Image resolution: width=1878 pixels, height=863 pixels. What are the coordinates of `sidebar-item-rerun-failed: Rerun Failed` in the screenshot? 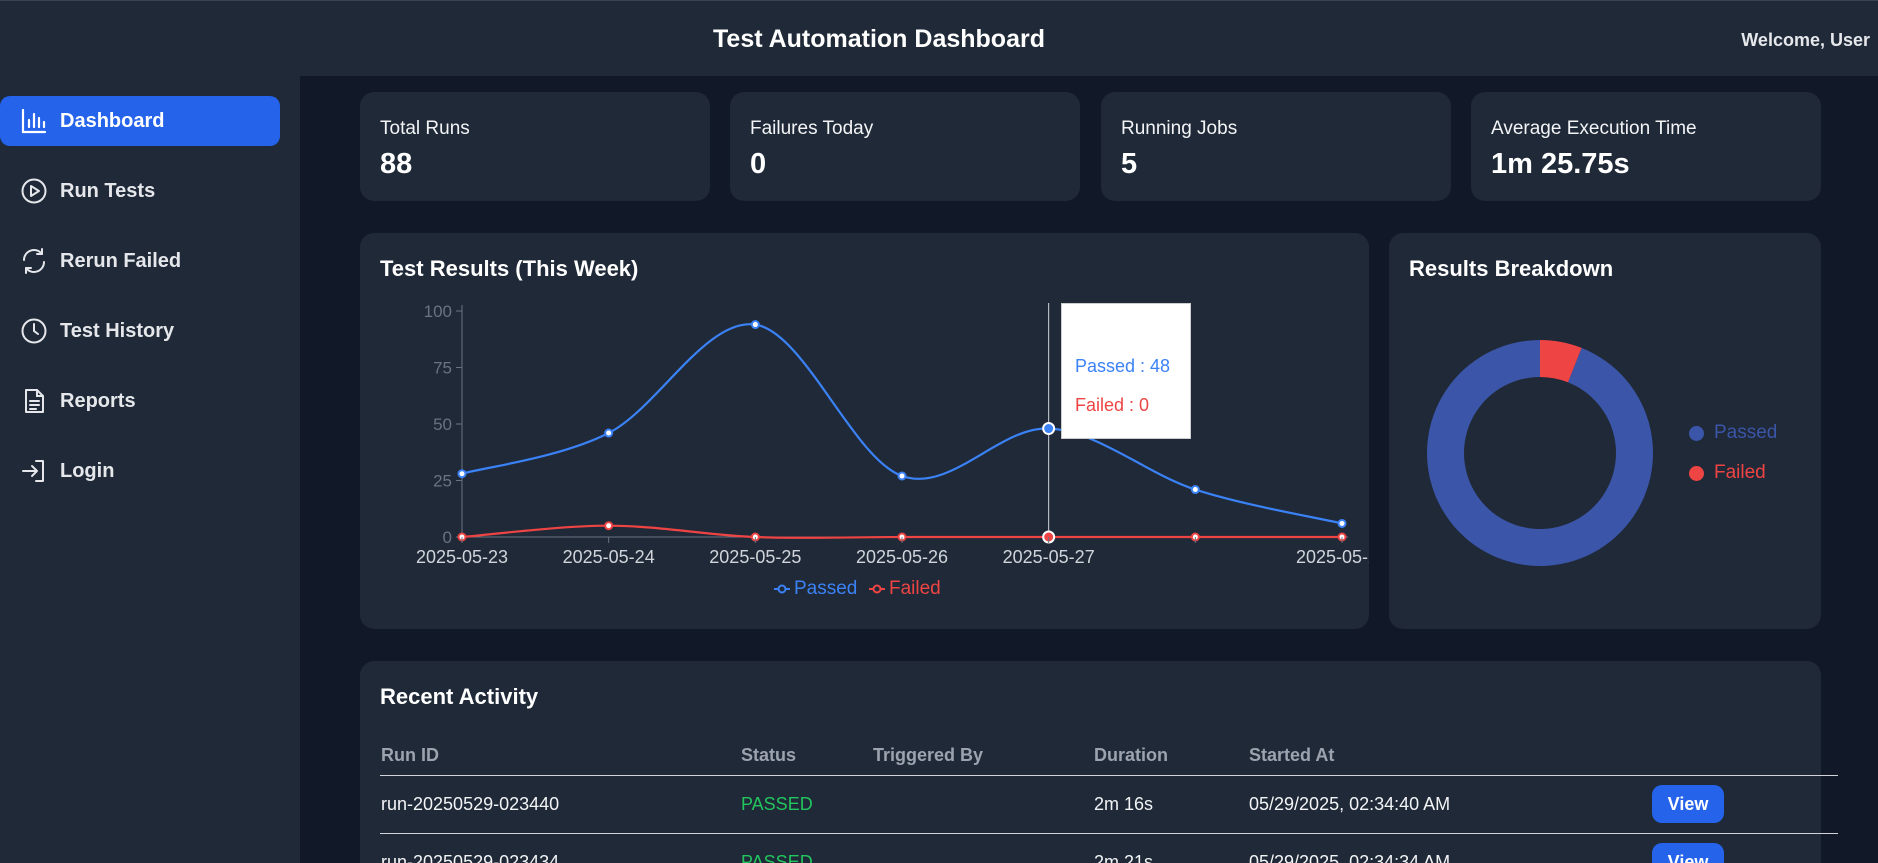 It's located at (140, 261).